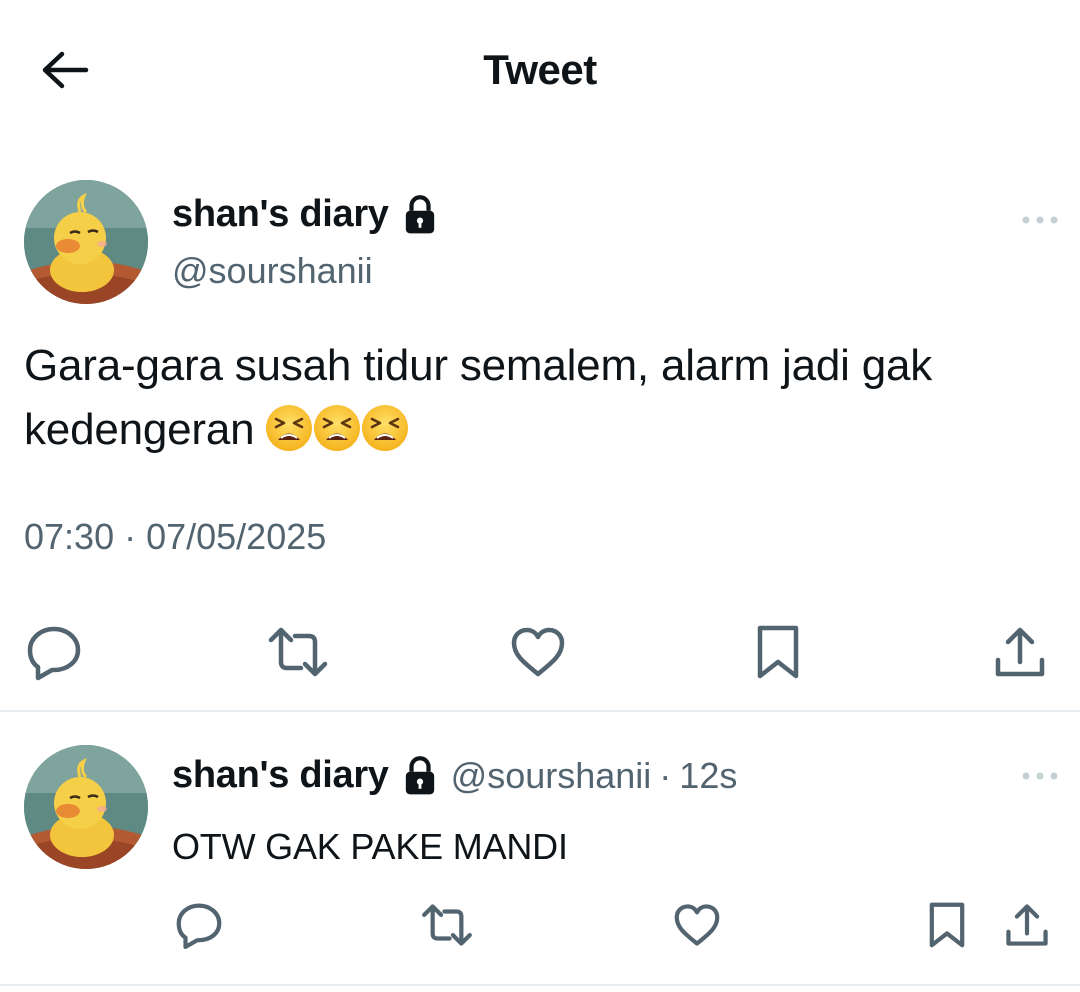  I want to click on reply-author-display-name: shan's diary, so click(280, 775).